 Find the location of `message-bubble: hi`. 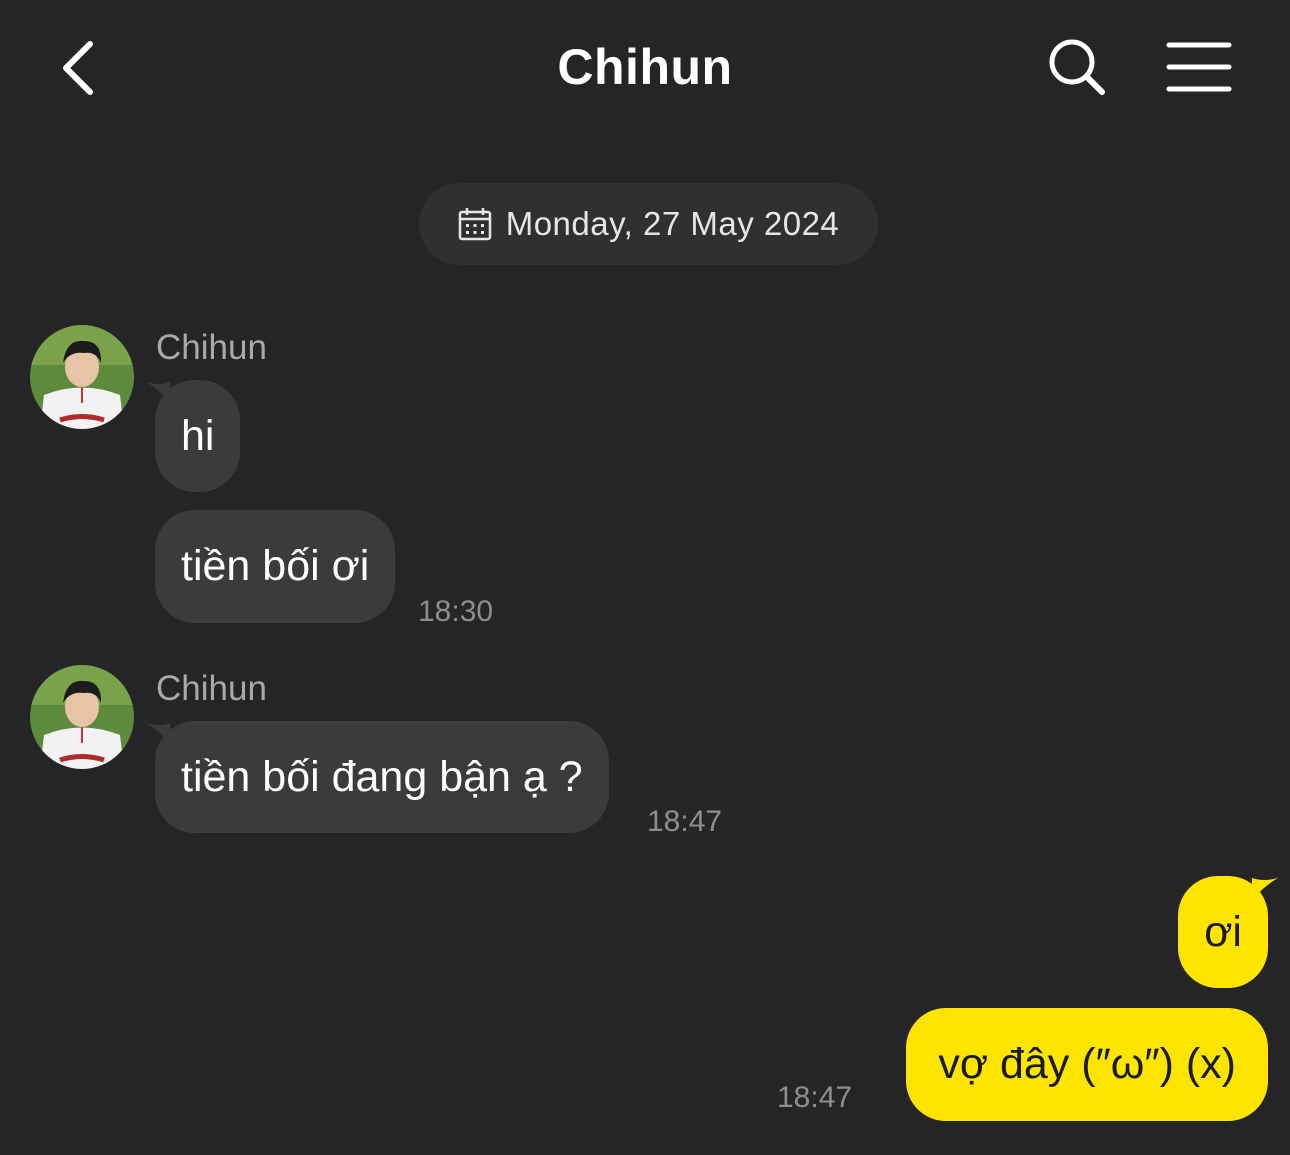

message-bubble: hi is located at coordinates (198, 436).